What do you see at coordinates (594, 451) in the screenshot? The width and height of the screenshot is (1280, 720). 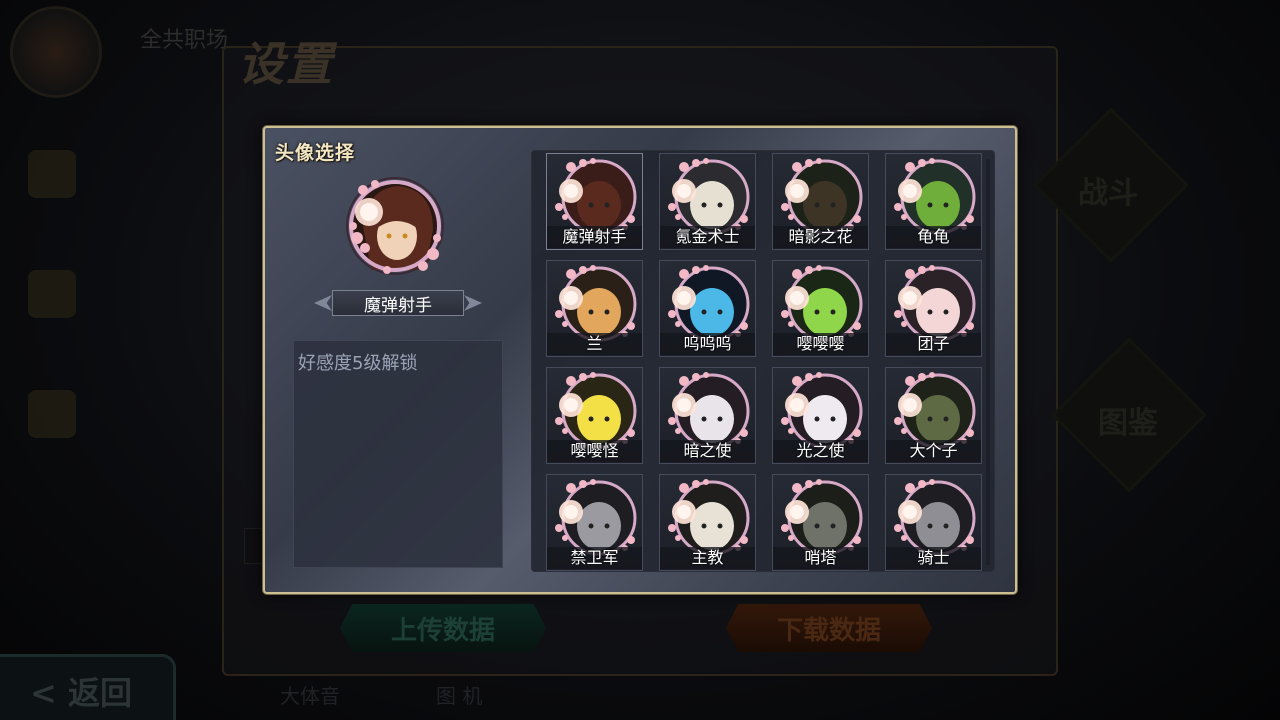 I see `avatar-option-label: 嘤嘤怪` at bounding box center [594, 451].